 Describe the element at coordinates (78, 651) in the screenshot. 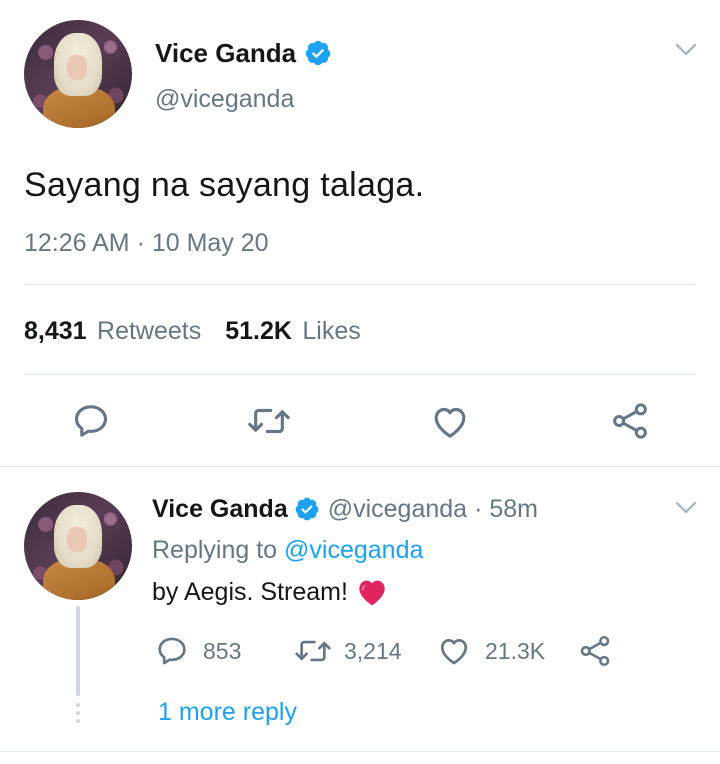

I see `thread-line` at that location.